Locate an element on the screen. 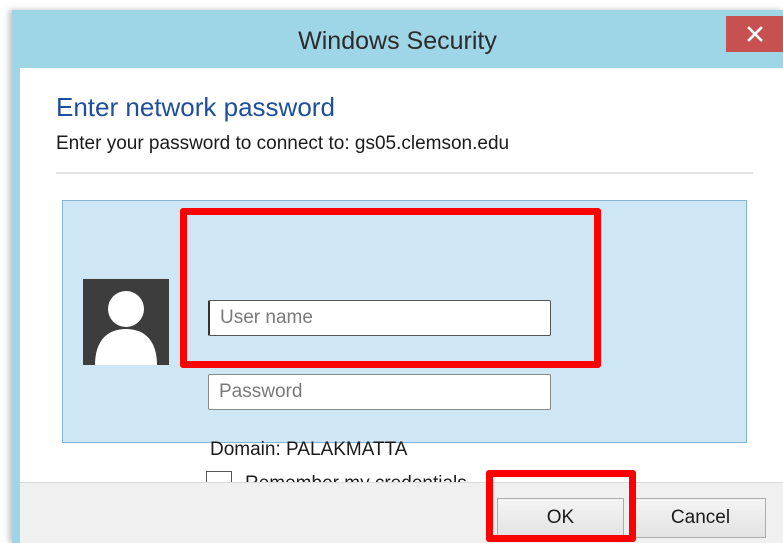 This screenshot has height=543, width=783. close-button is located at coordinates (754, 34).